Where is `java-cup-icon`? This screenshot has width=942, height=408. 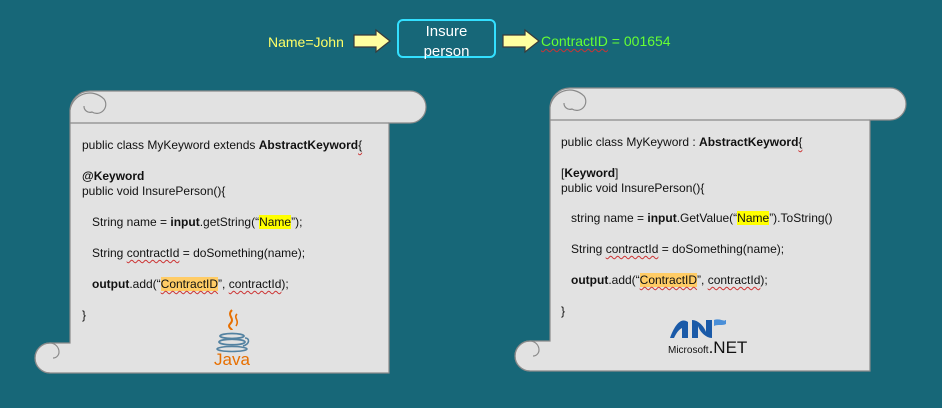
java-cup-icon is located at coordinates (233, 331).